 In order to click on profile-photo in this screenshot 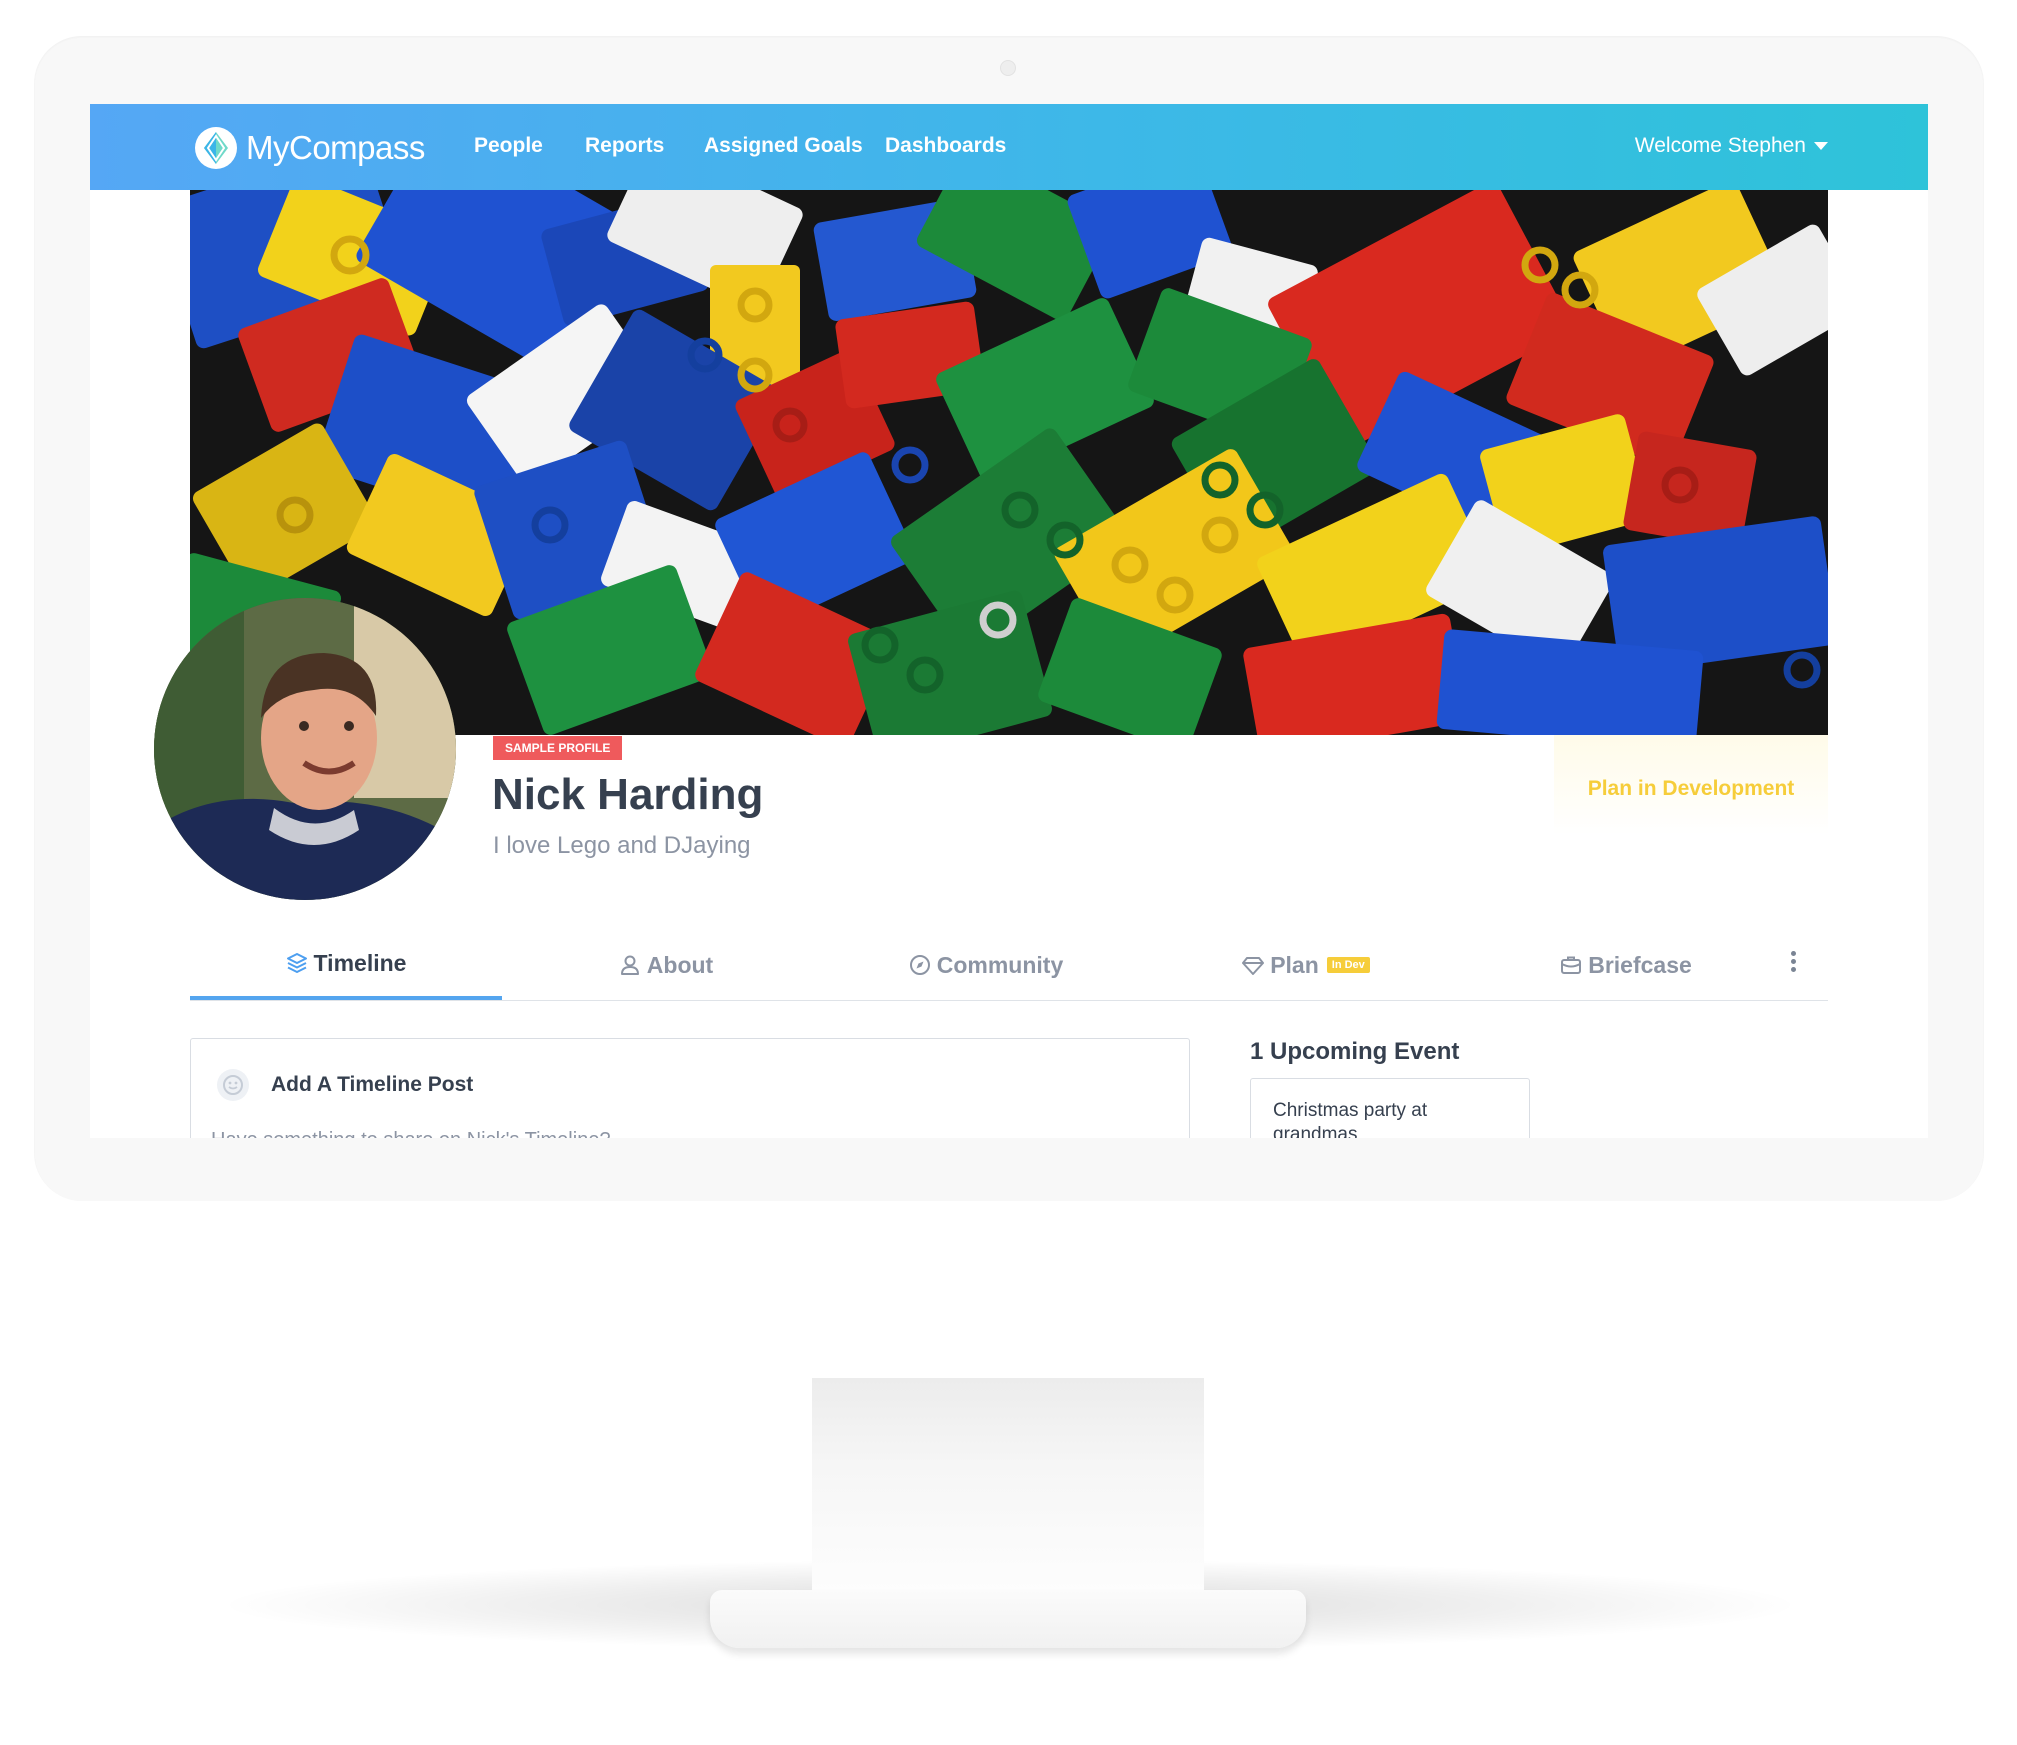, I will do `click(305, 749)`.